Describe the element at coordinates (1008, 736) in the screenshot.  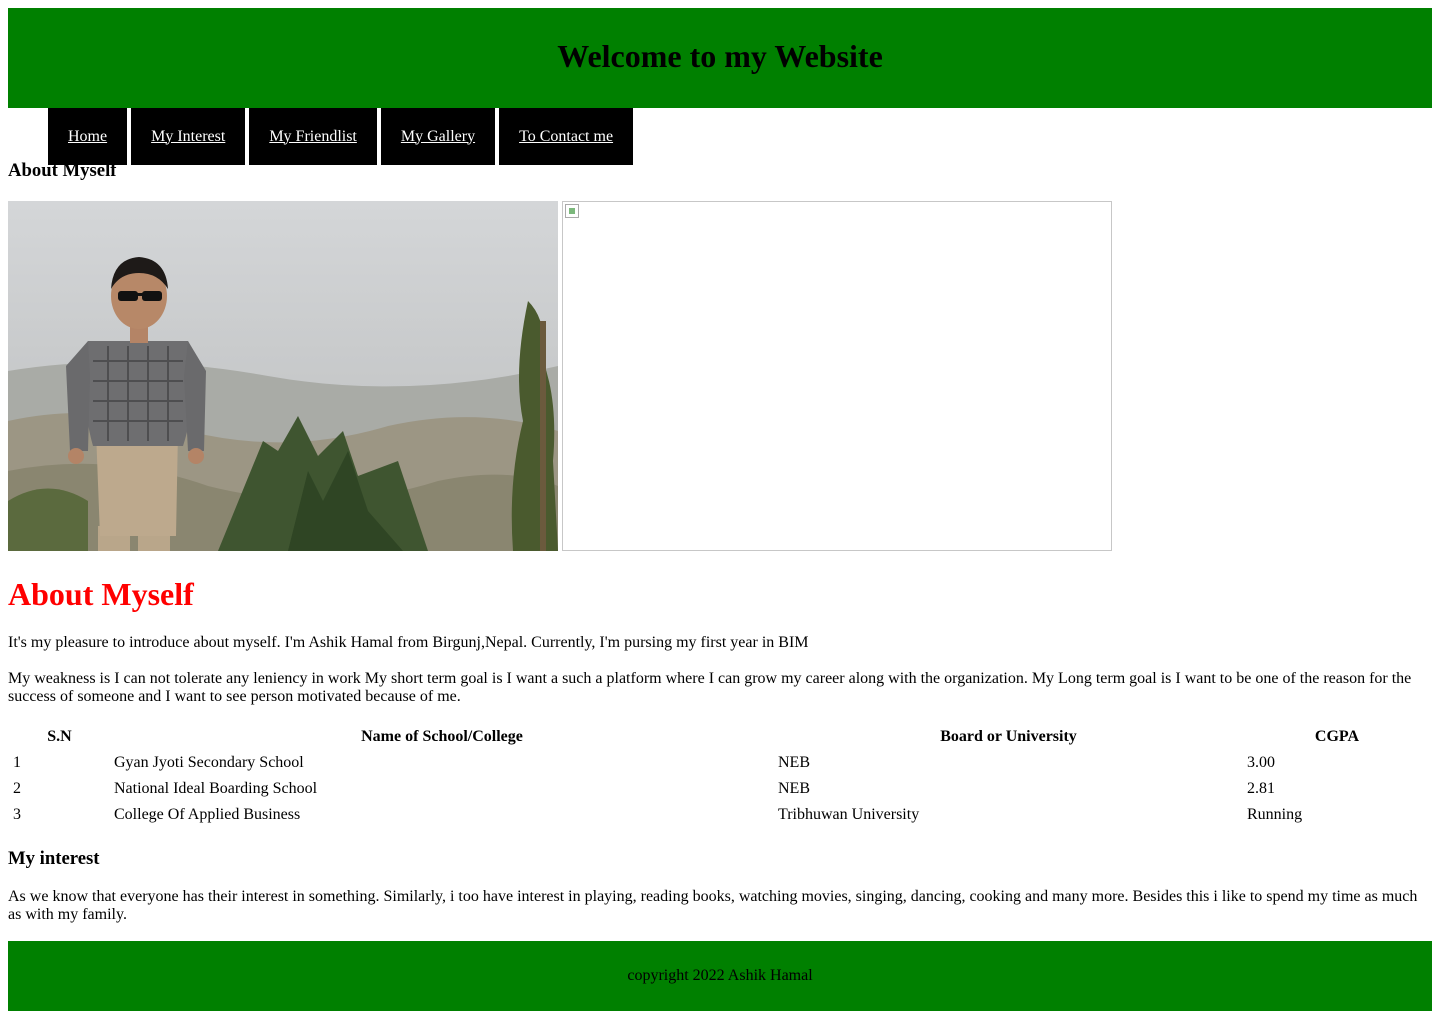
I see `header-board: Board or University` at that location.